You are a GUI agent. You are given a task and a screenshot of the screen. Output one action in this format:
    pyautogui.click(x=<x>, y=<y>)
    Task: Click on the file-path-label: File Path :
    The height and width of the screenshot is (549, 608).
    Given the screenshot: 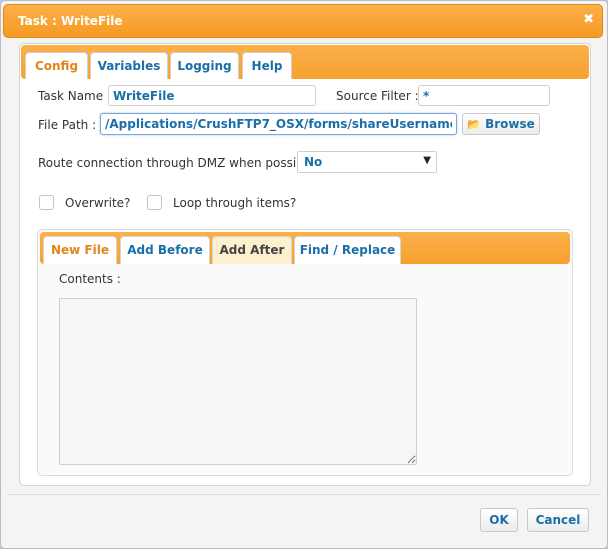 What is the action you would take?
    pyautogui.click(x=67, y=125)
    